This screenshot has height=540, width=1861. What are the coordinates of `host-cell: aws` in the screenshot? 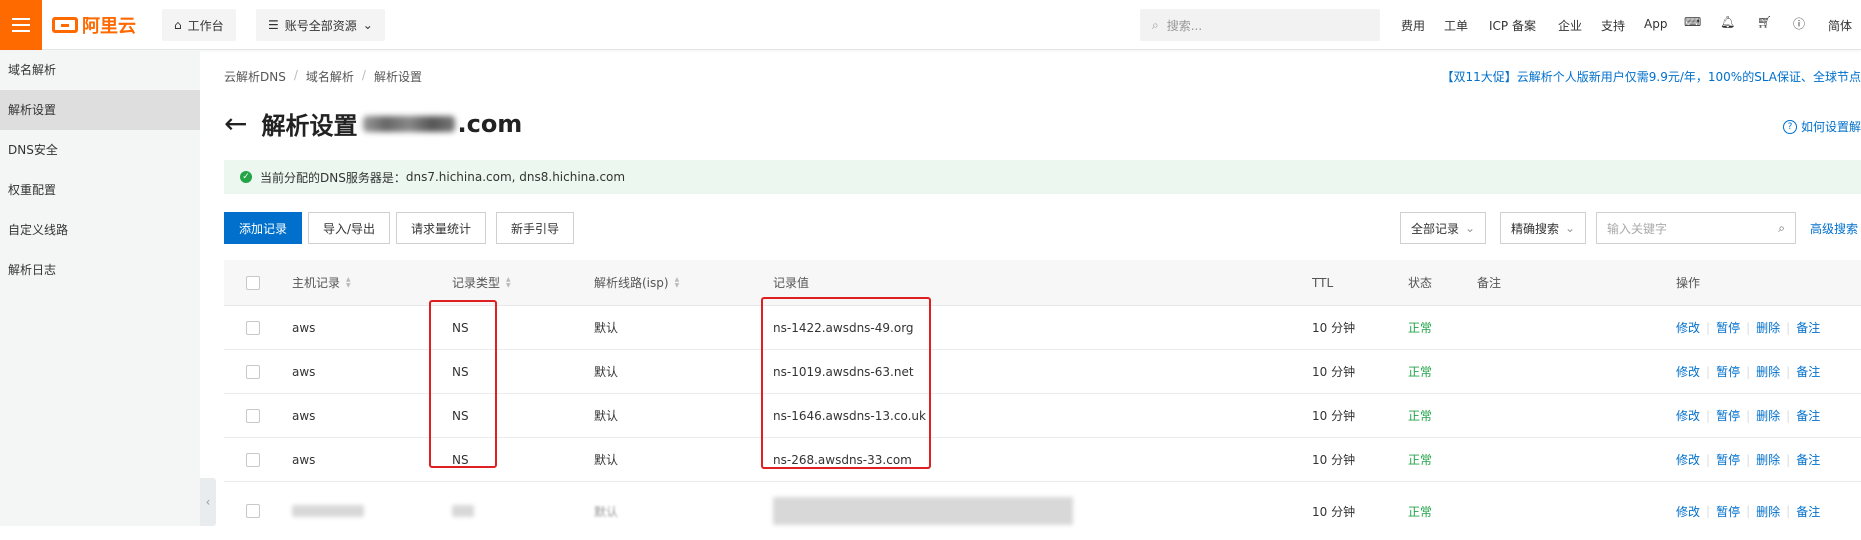 It's located at (303, 371).